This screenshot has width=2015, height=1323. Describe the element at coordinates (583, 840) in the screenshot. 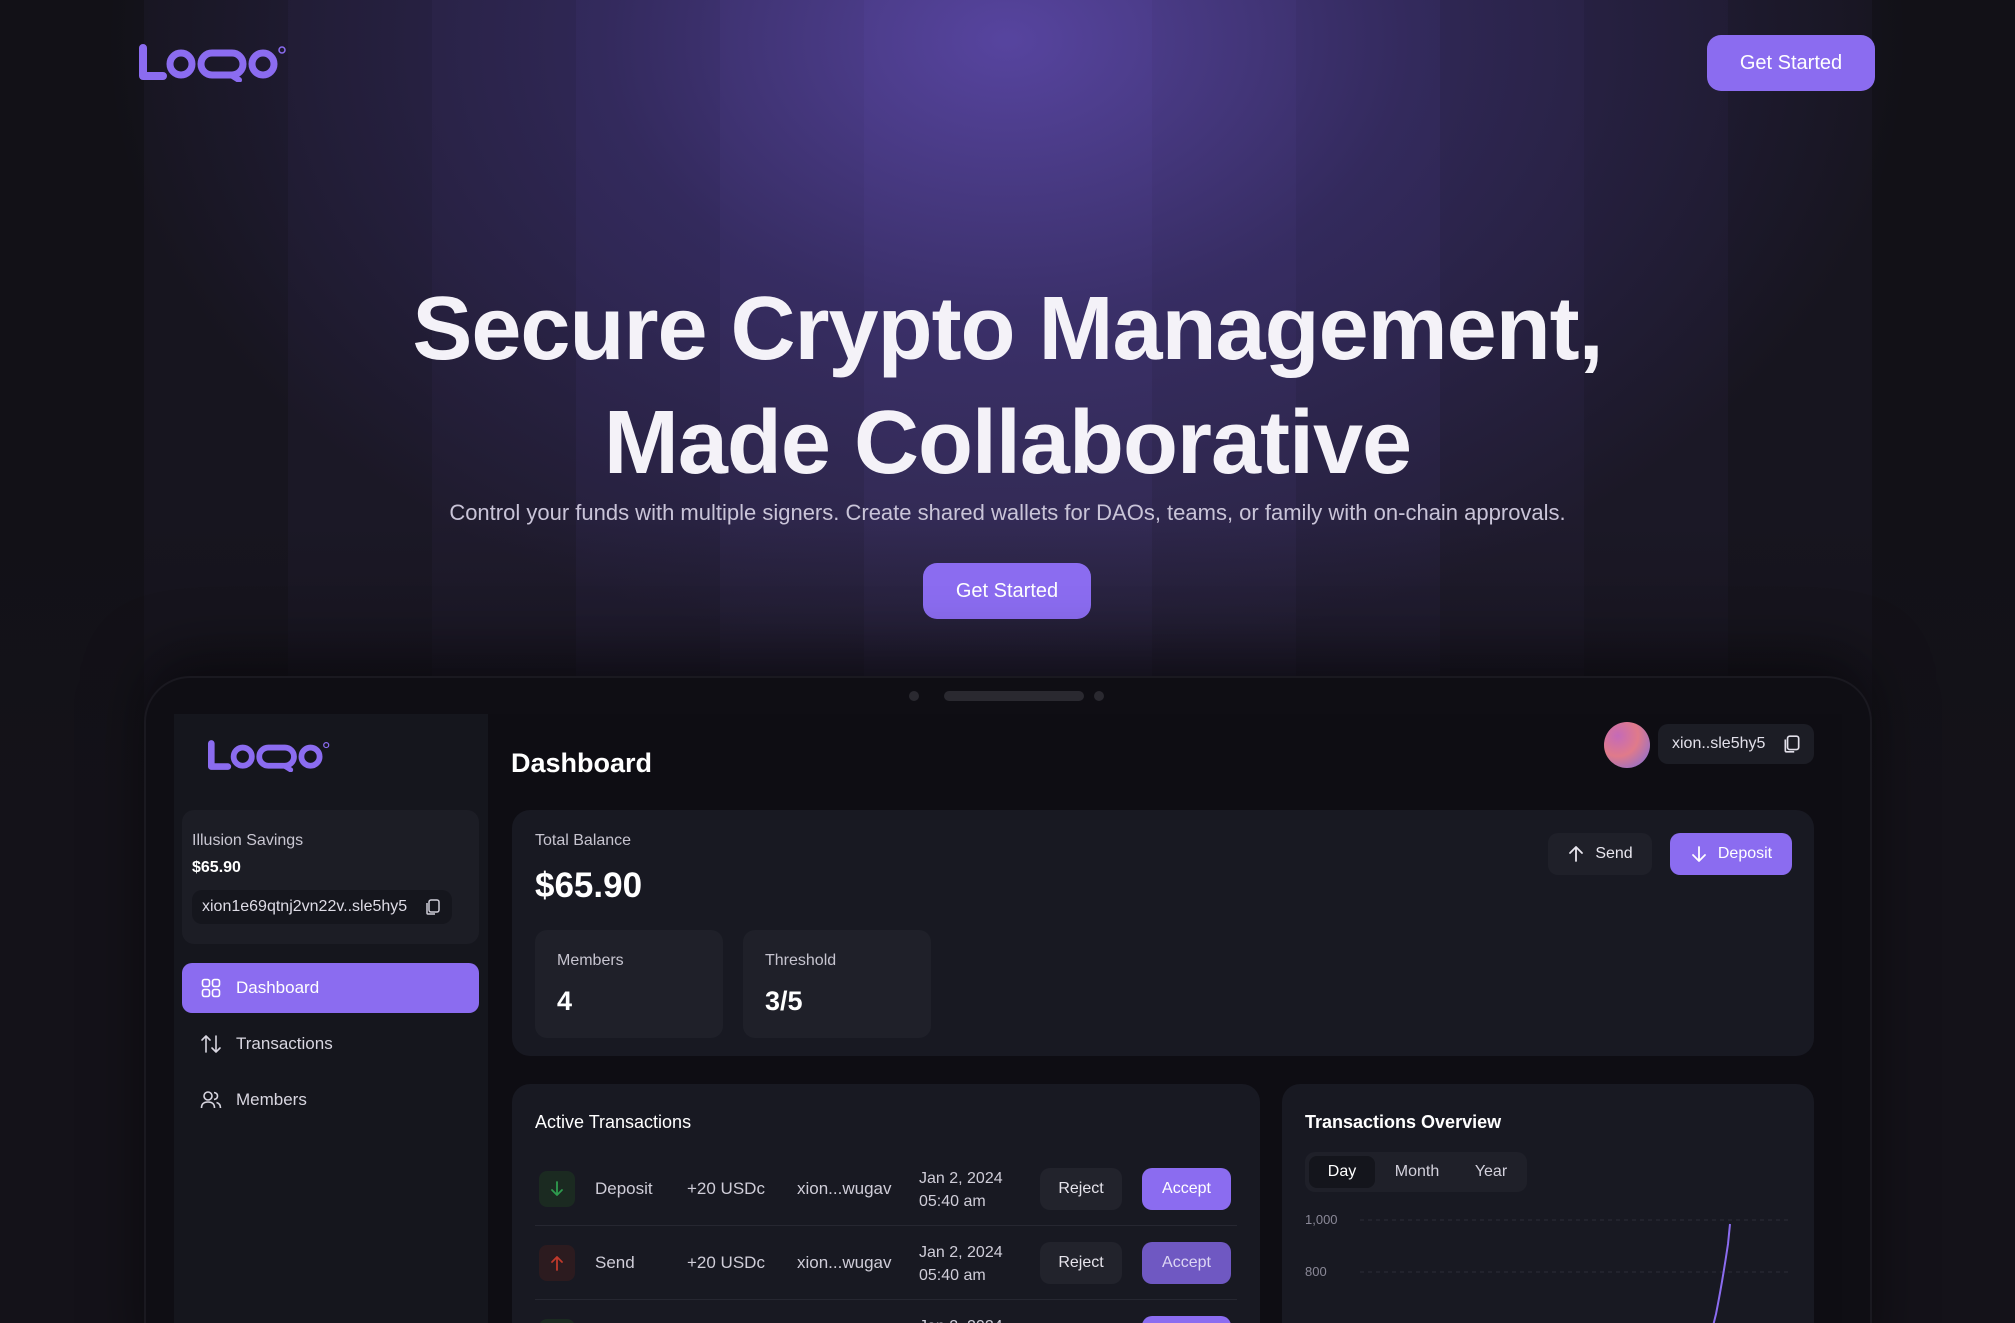

I see `total-balance-label: Total Balance` at that location.